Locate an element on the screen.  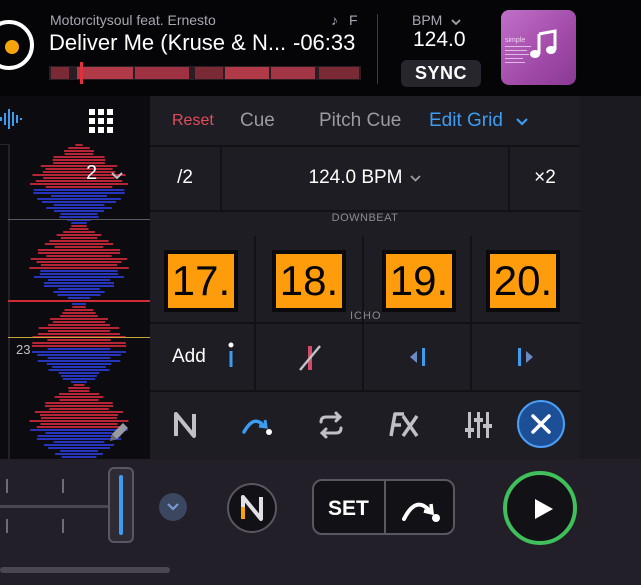
bpm-select: 124.0 BPM is located at coordinates (365, 178).